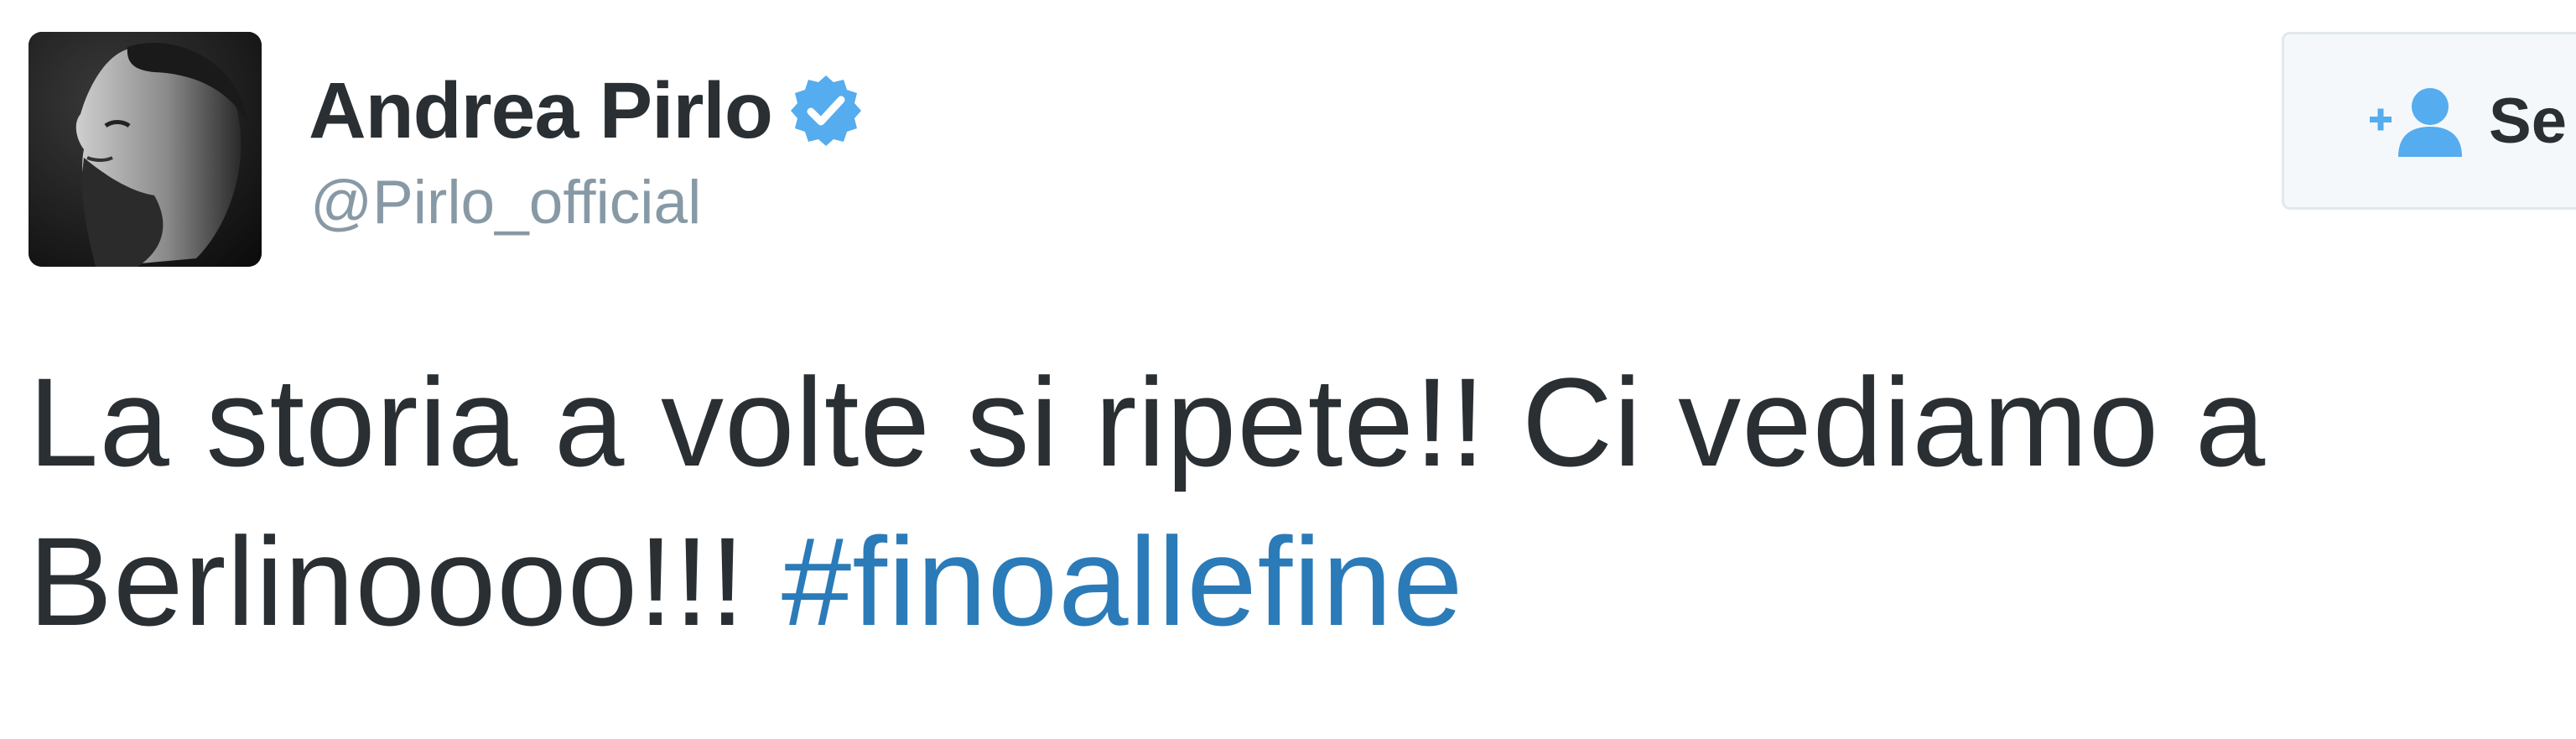 The image size is (2576, 739). I want to click on avatar-image, so click(145, 149).